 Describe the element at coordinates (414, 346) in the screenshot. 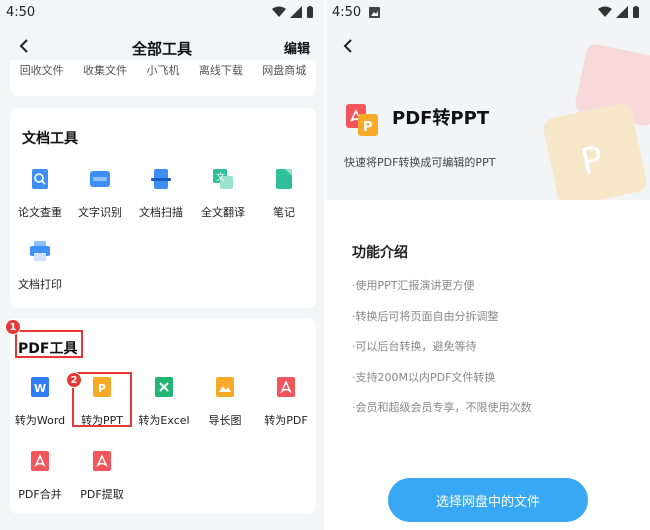

I see `feature-item: ·可以后台转换，避免等待` at that location.